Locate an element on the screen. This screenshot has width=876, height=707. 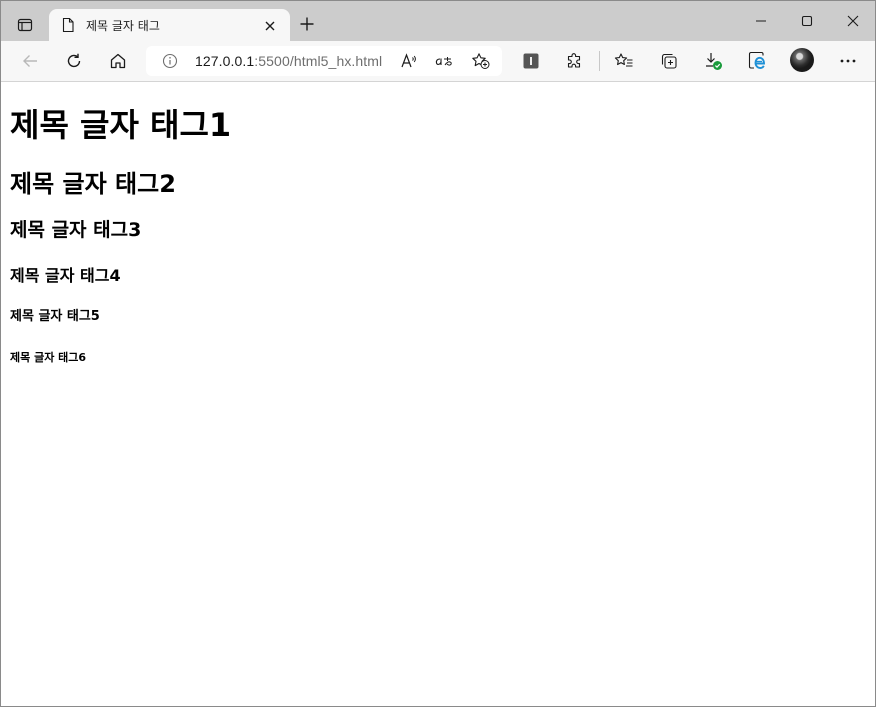
info-icon is located at coordinates (170, 61).